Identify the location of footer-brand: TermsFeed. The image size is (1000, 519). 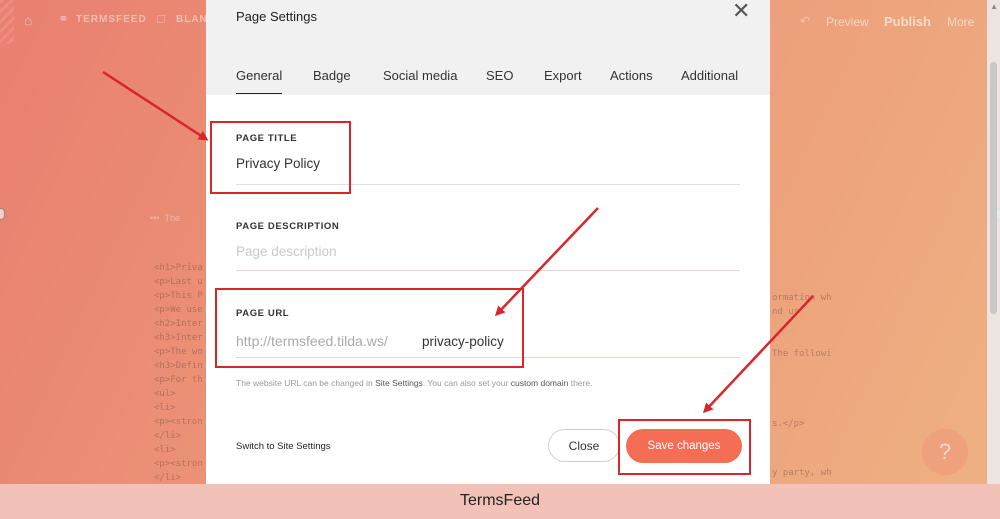
(500, 500).